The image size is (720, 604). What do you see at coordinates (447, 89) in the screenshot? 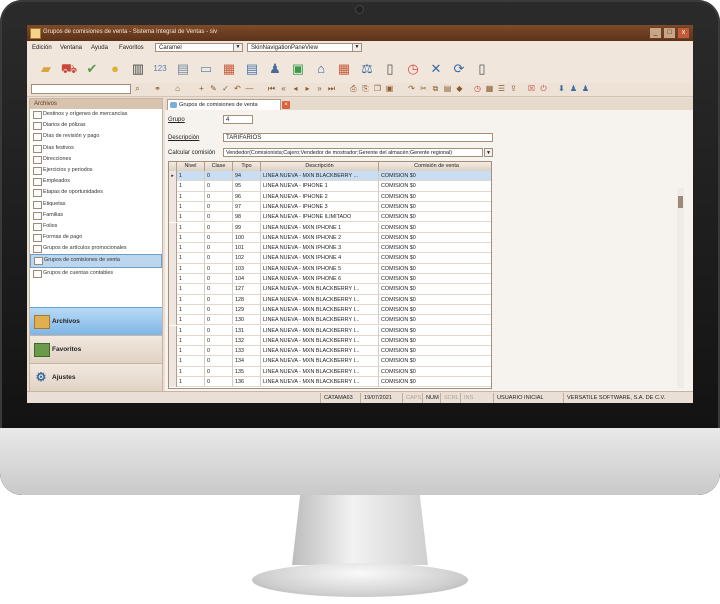
I see `clipboard-icon: ▤` at bounding box center [447, 89].